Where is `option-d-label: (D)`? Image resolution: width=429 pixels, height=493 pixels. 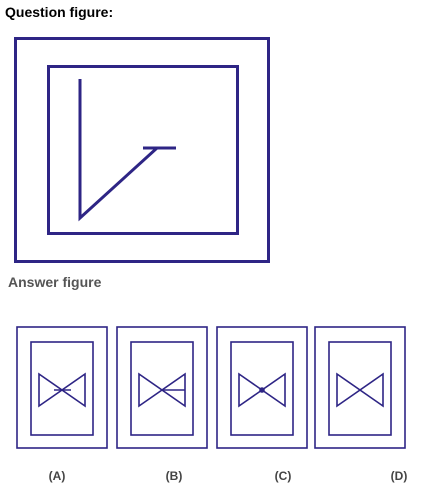 option-d-label: (D) is located at coordinates (399, 476).